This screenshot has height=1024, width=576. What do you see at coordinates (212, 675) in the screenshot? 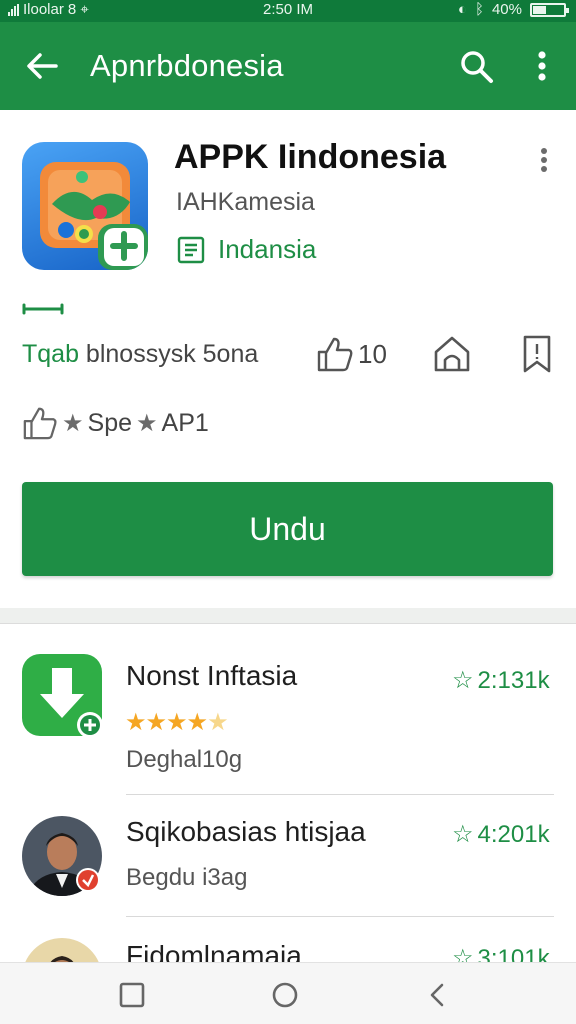
I see `item-title: Nonst Inftasia` at bounding box center [212, 675].